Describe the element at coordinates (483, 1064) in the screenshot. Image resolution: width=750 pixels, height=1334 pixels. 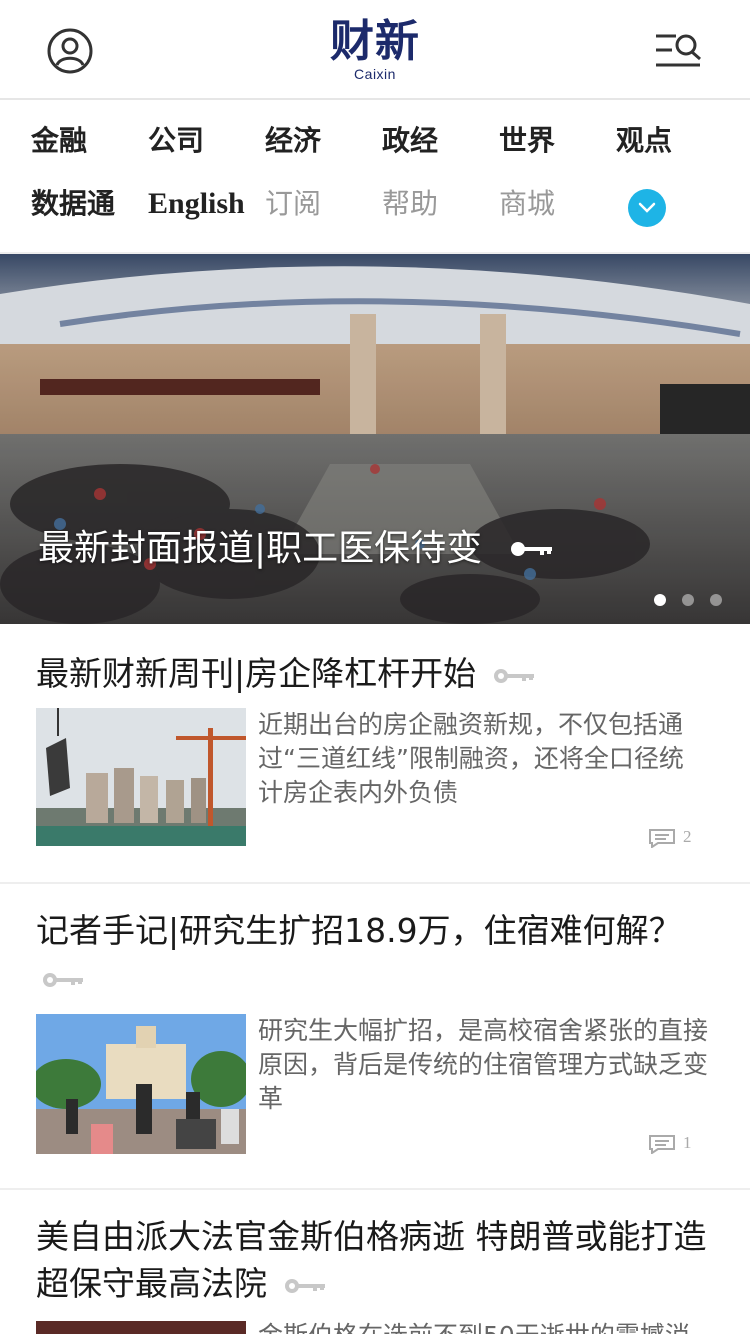
I see `article-summary: 研究生大幅扩招，是高校宿舍紧张的直接原因，背后是传统的住宿管理方式缺乏变革` at that location.